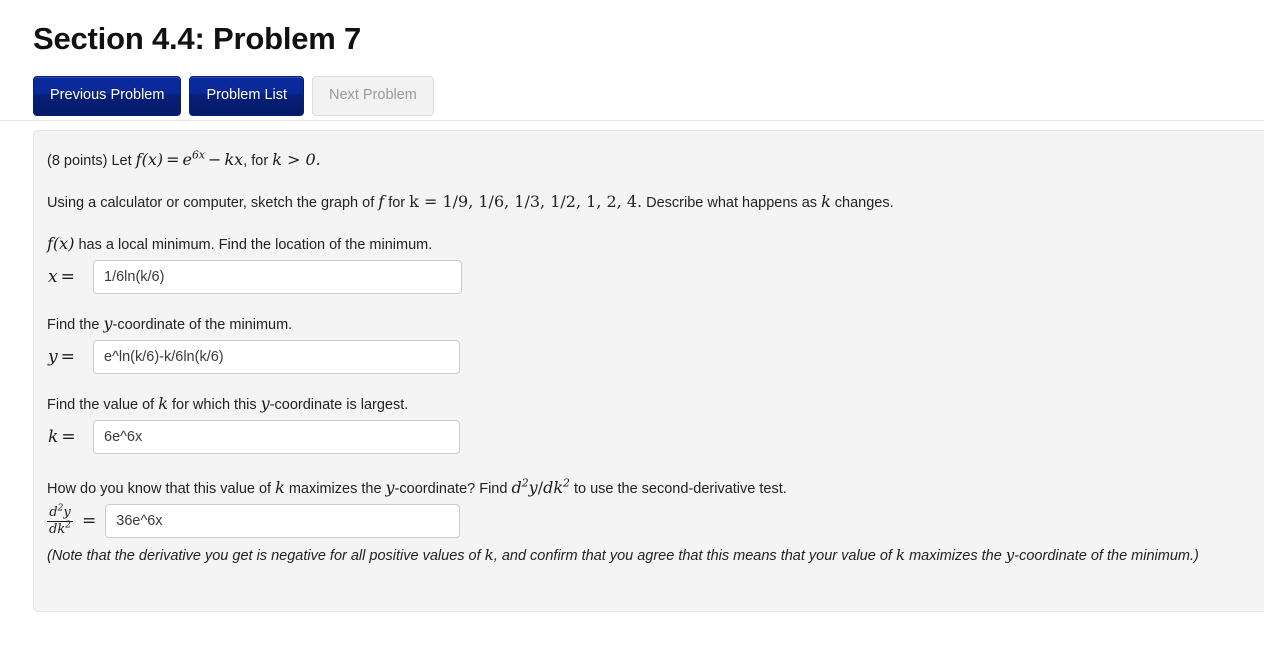 This screenshot has height=653, width=1264. What do you see at coordinates (381, 202) in the screenshot?
I see `sketch-function: f` at bounding box center [381, 202].